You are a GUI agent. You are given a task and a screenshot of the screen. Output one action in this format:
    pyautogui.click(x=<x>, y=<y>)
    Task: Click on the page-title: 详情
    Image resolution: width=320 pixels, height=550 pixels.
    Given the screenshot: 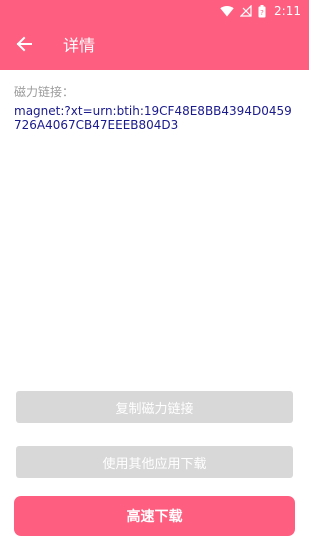 What is the action you would take?
    pyautogui.click(x=79, y=45)
    